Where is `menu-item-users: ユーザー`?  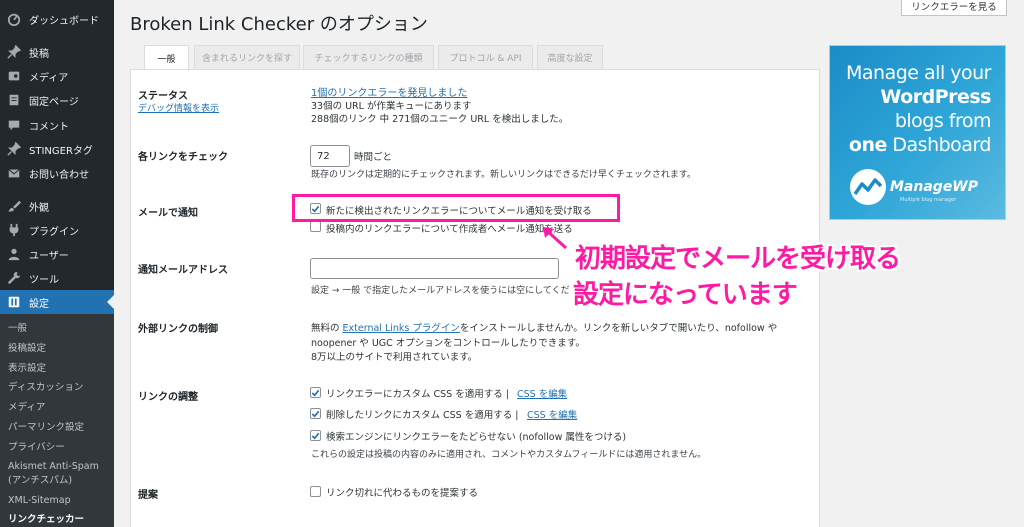
menu-item-users: ユーザー is located at coordinates (57, 254).